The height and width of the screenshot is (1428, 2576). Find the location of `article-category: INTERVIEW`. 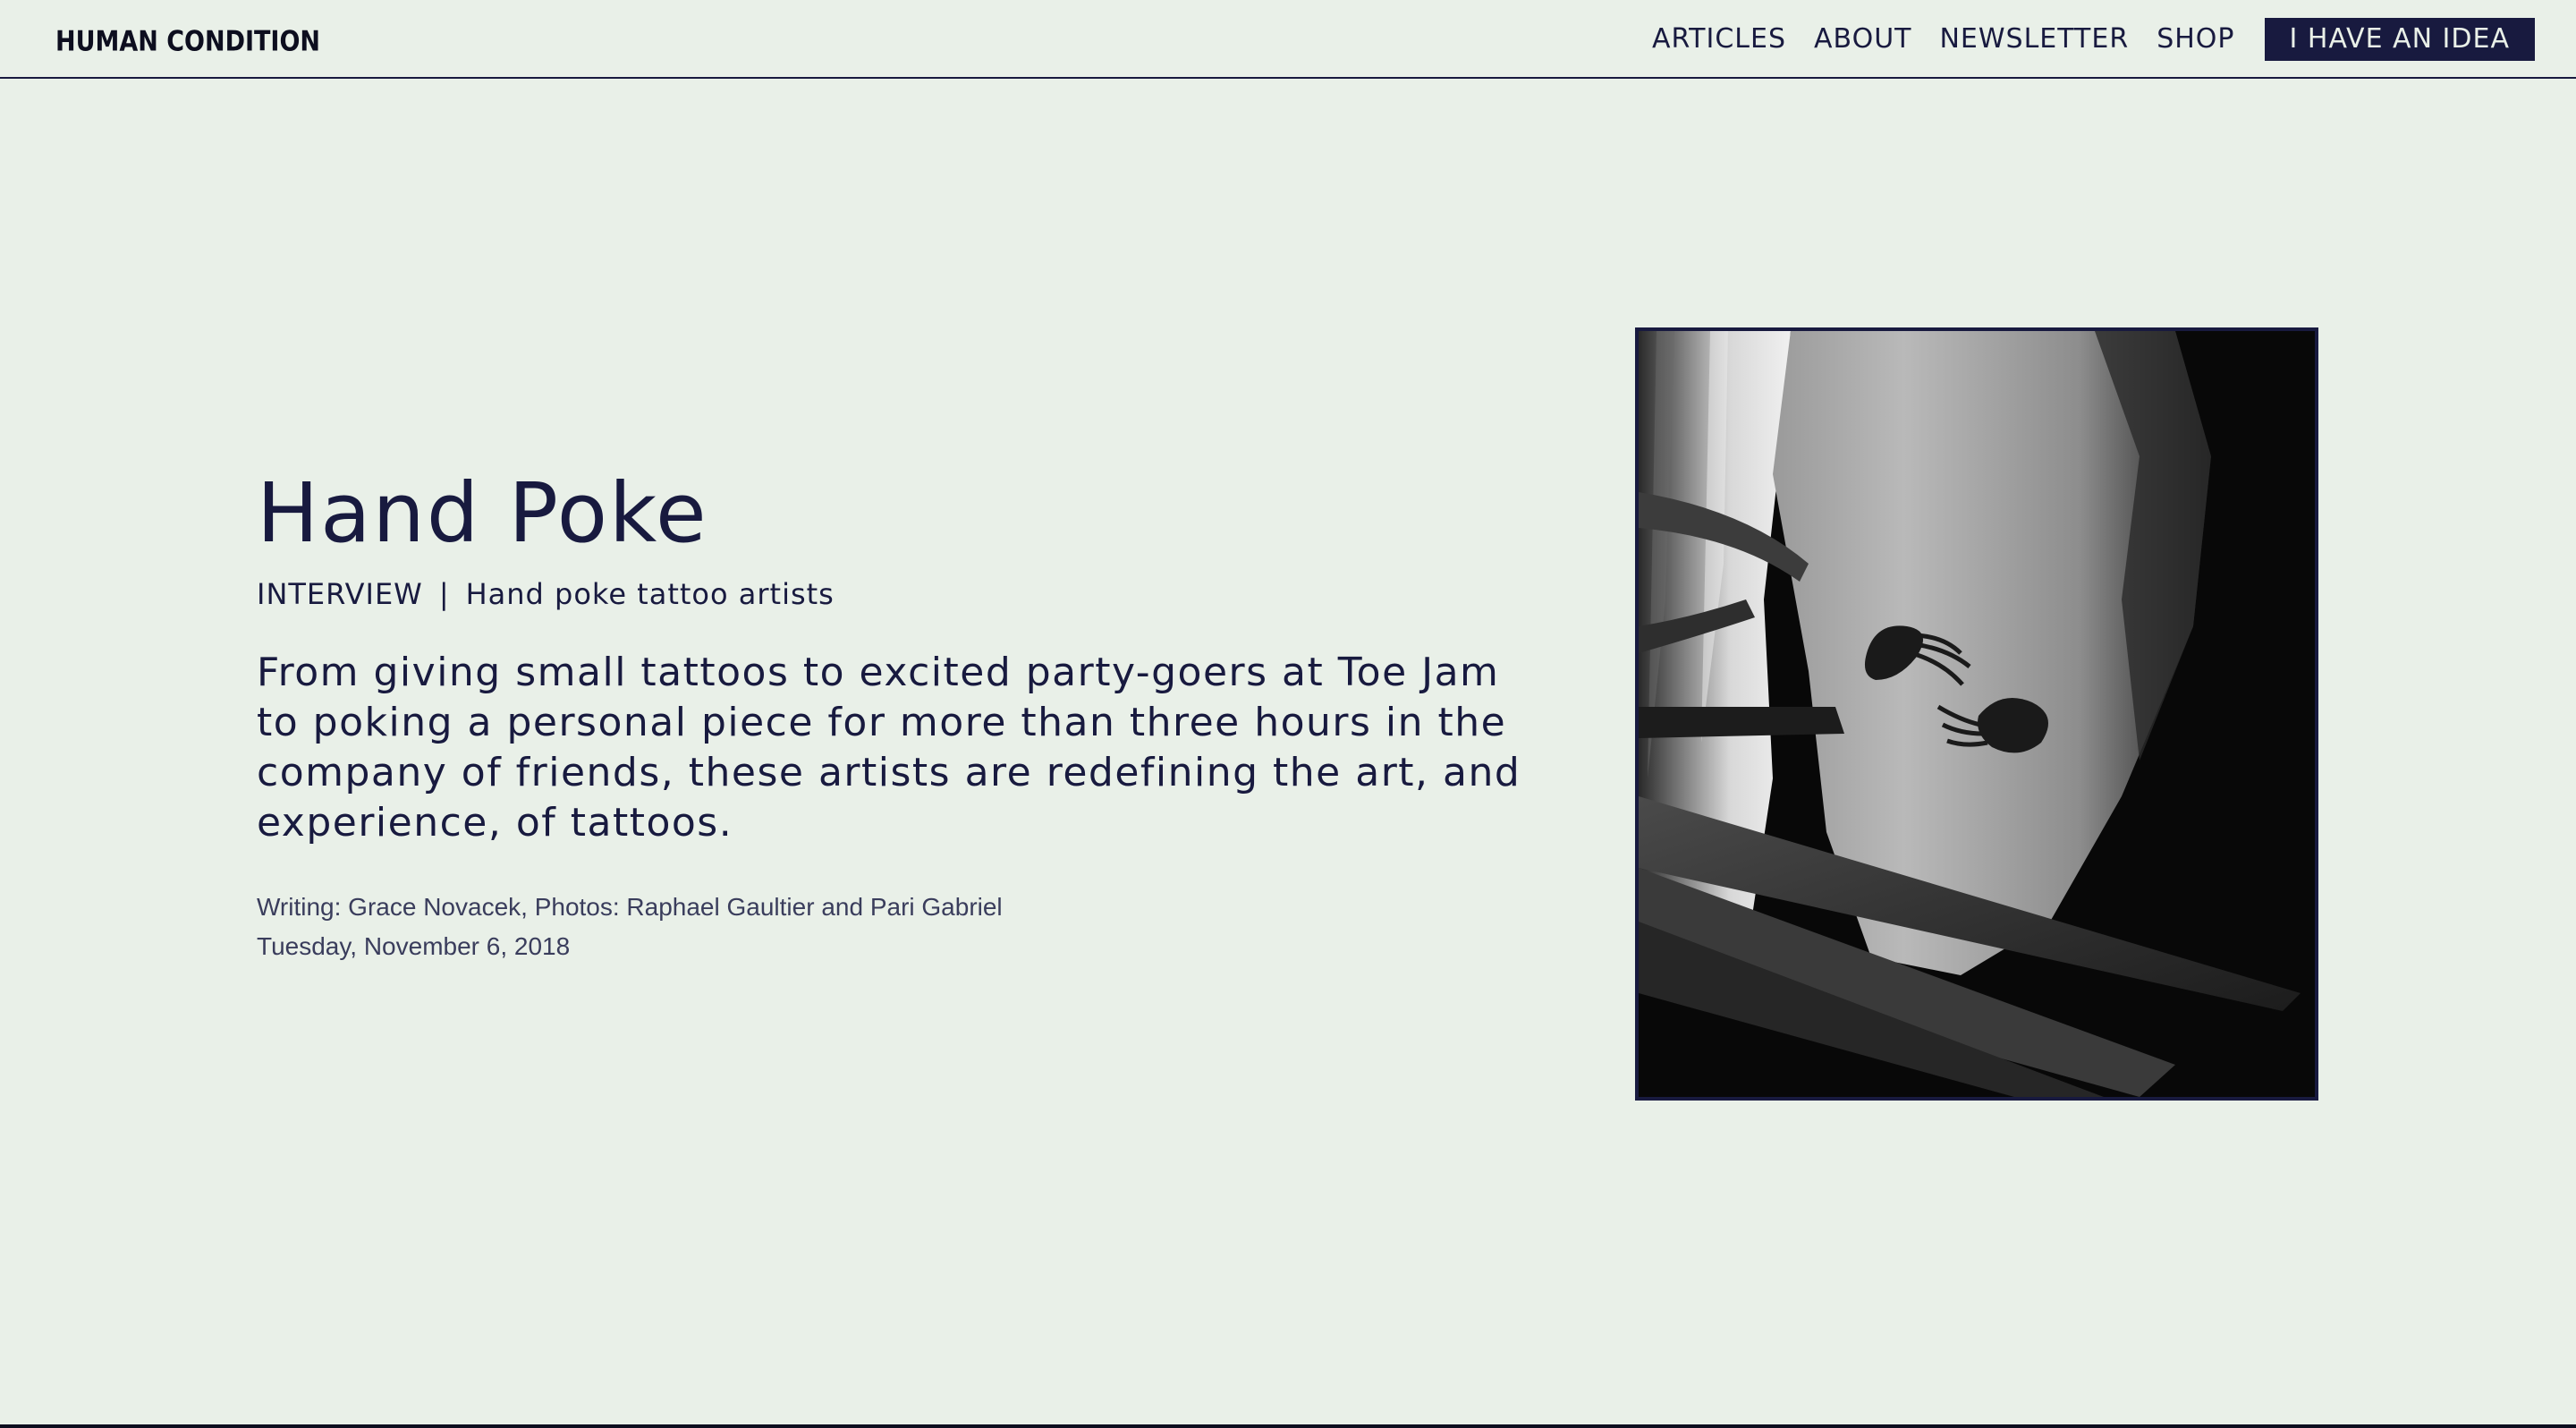

article-category: INTERVIEW is located at coordinates (340, 594).